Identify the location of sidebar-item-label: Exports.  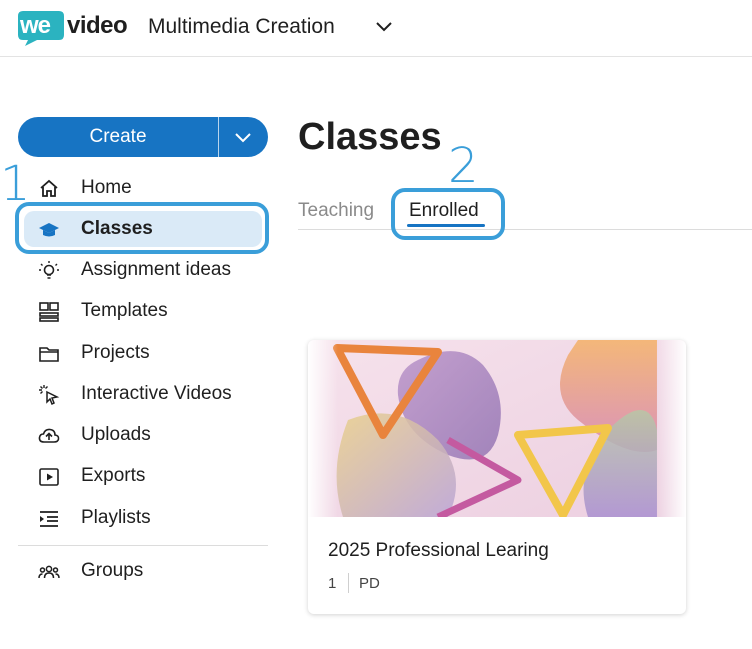
(113, 475).